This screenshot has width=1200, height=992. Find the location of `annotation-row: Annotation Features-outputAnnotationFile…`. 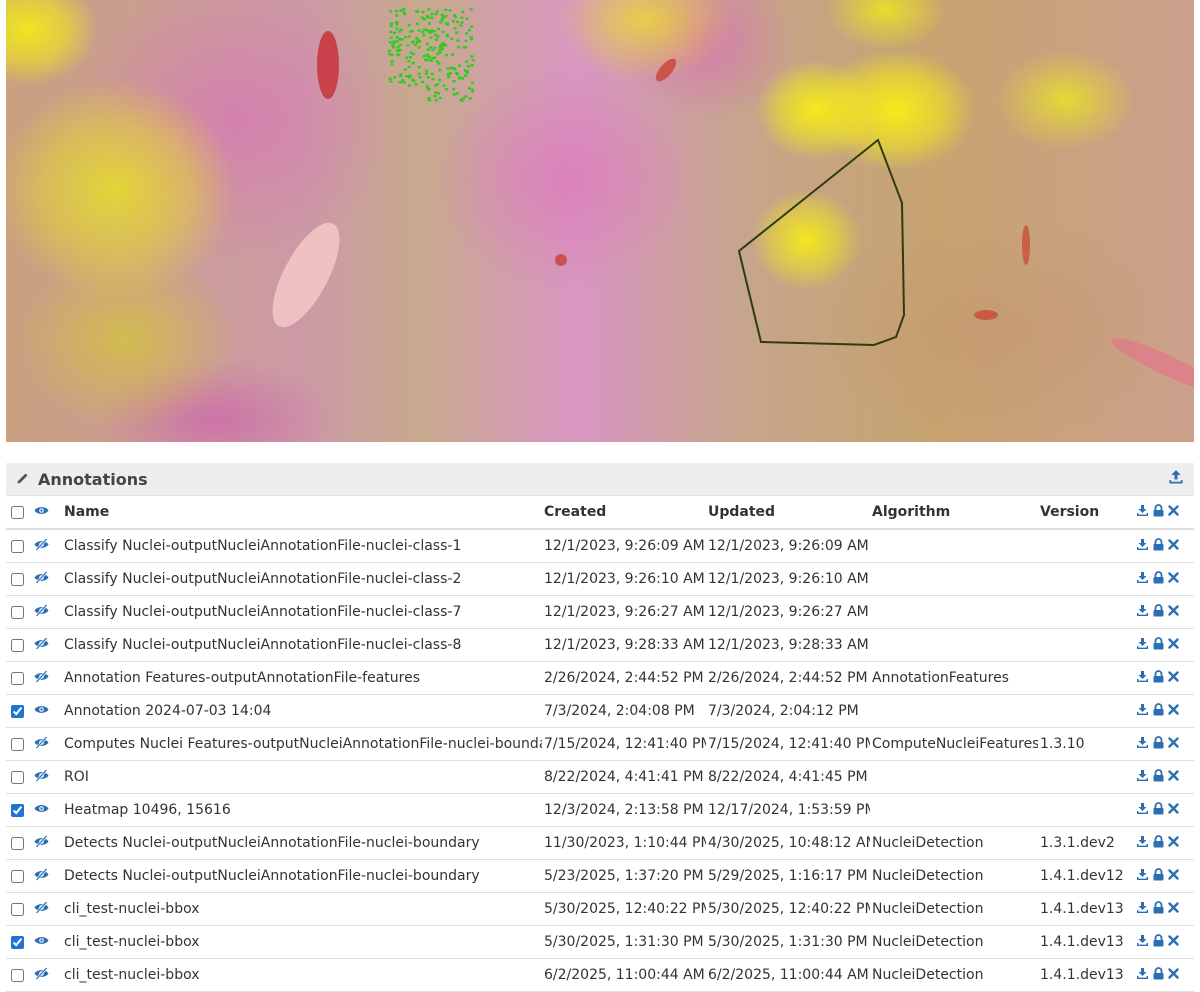

annotation-row: Annotation Features-outputAnnotationFile… is located at coordinates (600, 678).